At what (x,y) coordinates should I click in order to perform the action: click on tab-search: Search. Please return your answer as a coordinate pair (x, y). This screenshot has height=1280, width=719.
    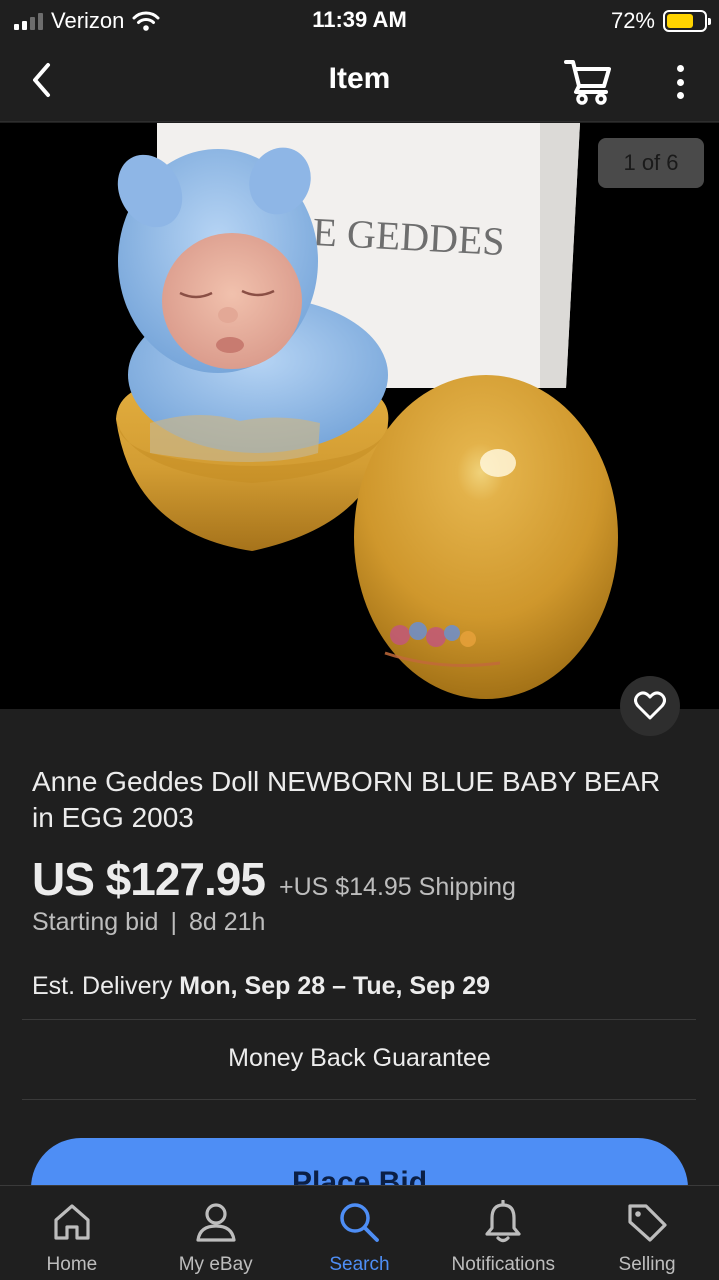
    Looking at the image, I should click on (360, 1233).